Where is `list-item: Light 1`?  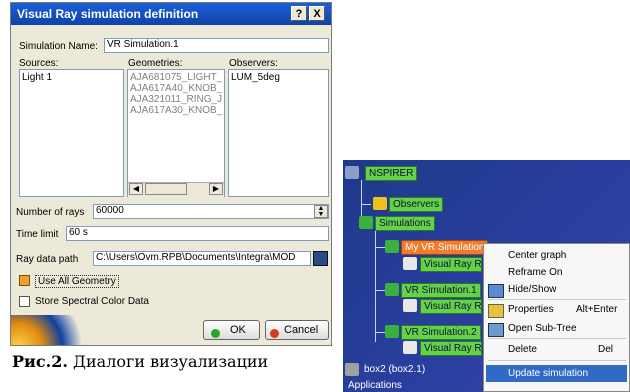 list-item: Light 1 is located at coordinates (71, 77).